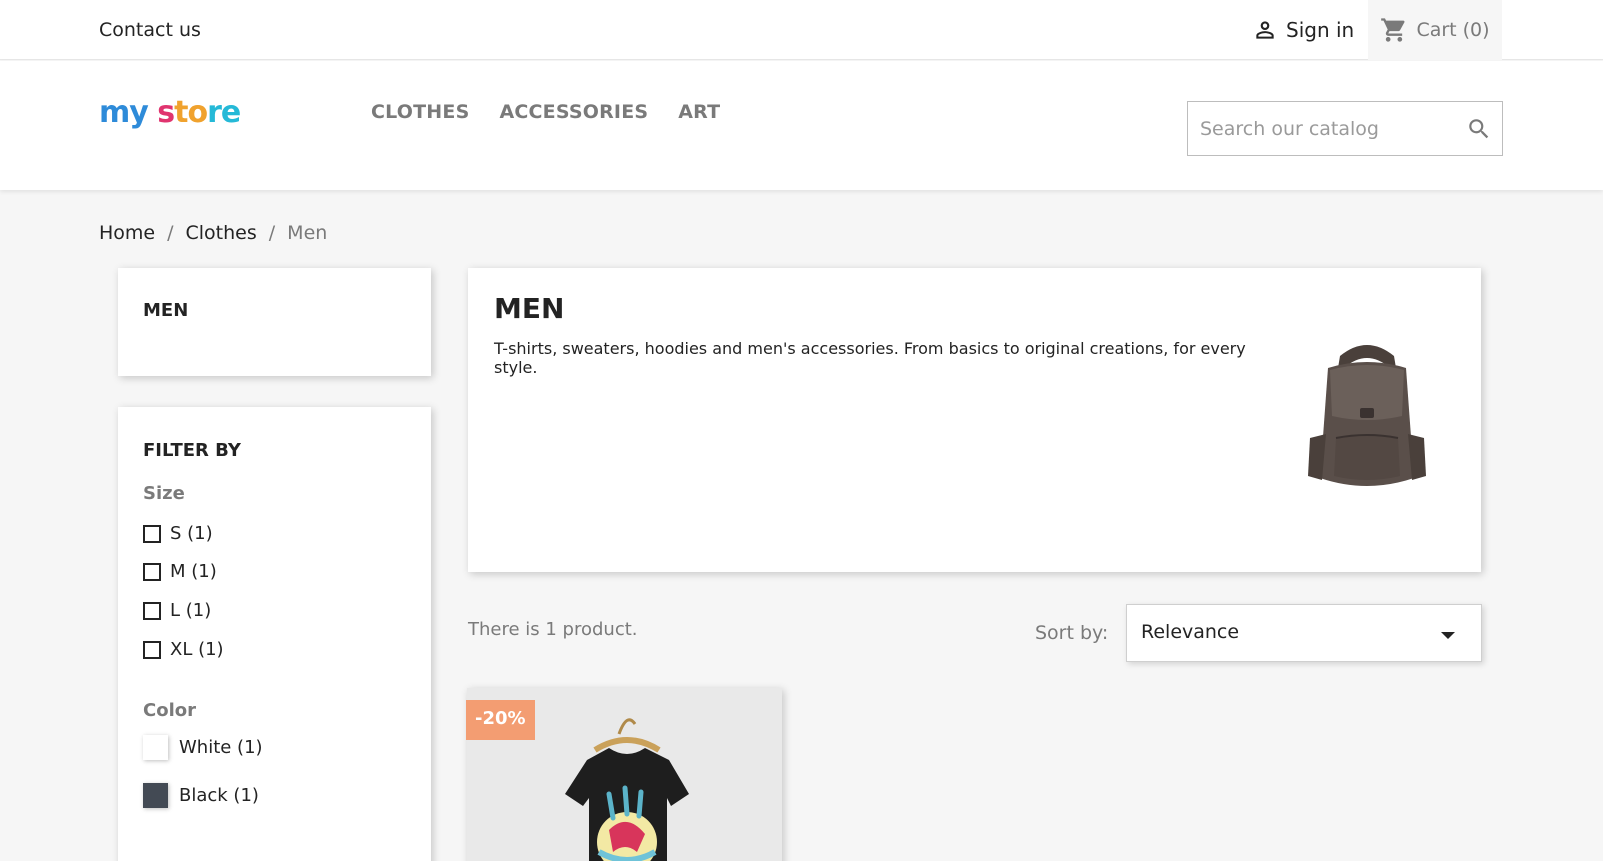  I want to click on category-title: MEN, so click(529, 308).